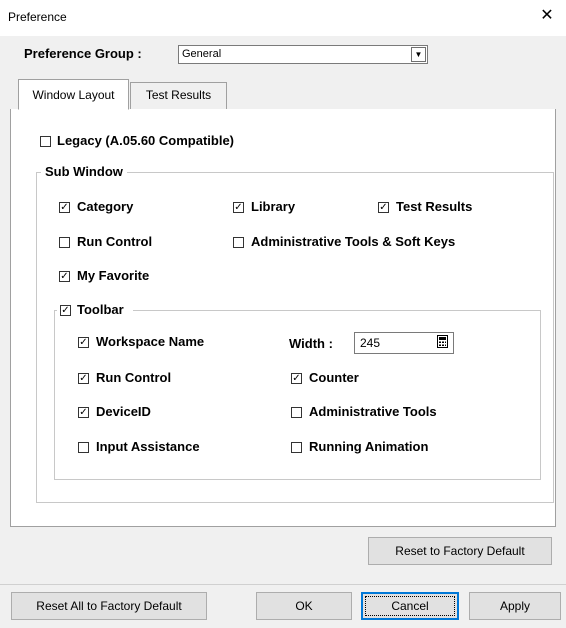 Image resolution: width=566 pixels, height=628 pixels. What do you see at coordinates (238, 207) in the screenshot?
I see `library-checkbox: ✓` at bounding box center [238, 207].